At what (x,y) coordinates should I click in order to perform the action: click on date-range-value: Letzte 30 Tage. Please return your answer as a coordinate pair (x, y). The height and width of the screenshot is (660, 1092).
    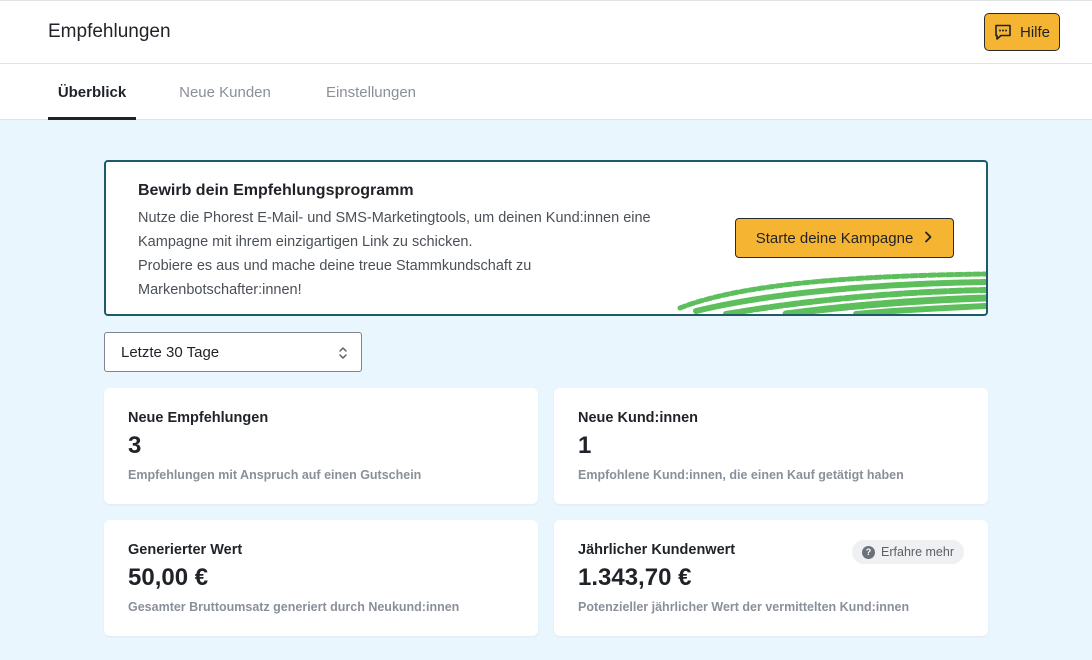
    Looking at the image, I should click on (170, 352).